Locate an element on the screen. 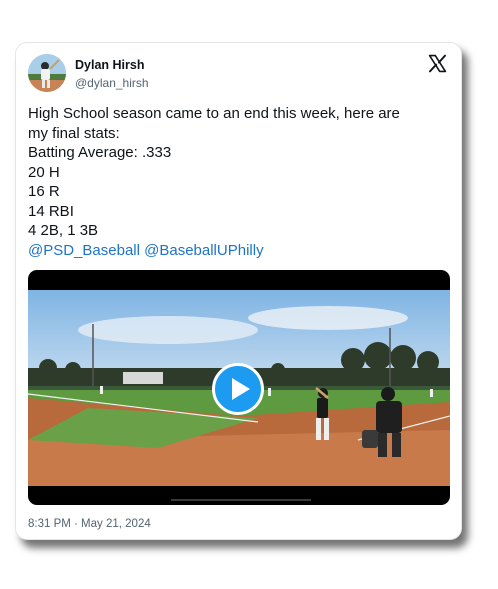 This screenshot has height=589, width=498. tweet-line: 16 R is located at coordinates (44, 191).